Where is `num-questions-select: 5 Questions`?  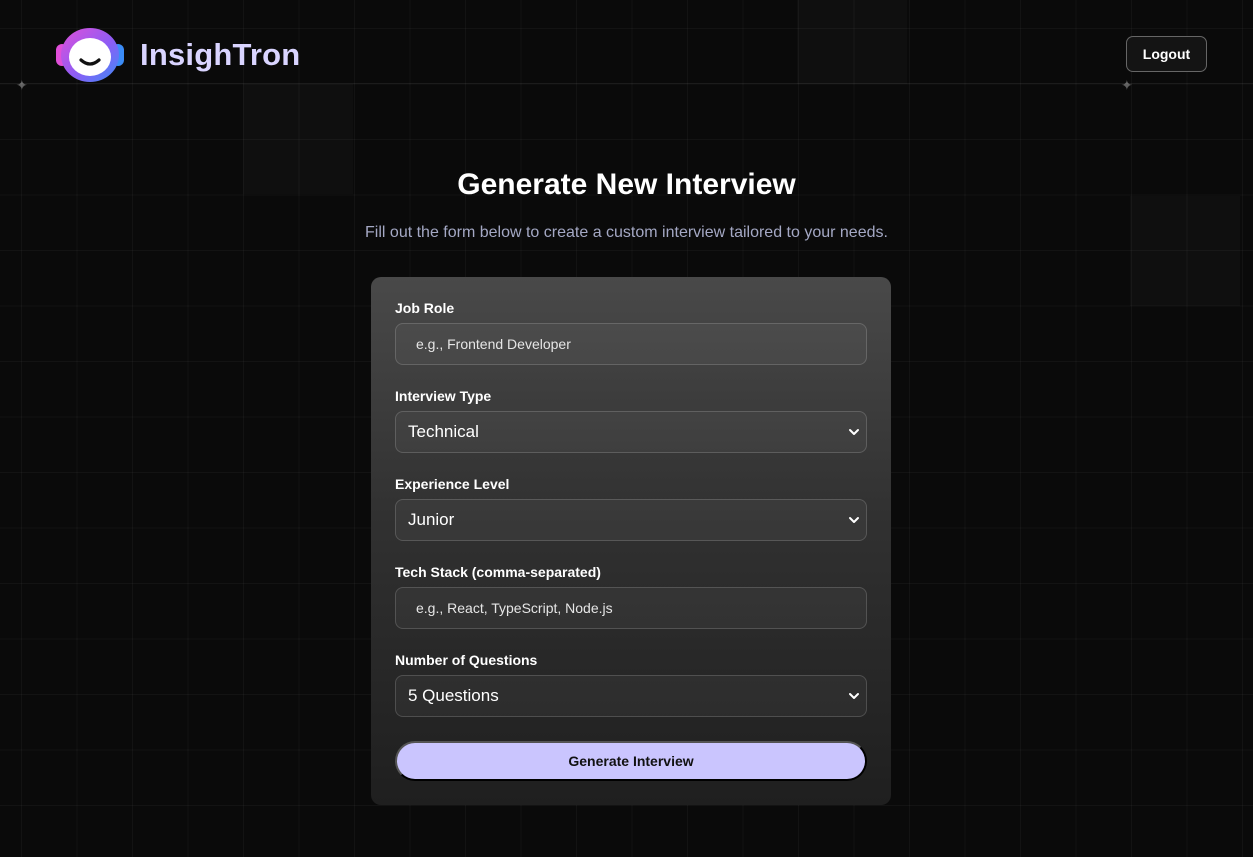
num-questions-select: 5 Questions is located at coordinates (631, 696).